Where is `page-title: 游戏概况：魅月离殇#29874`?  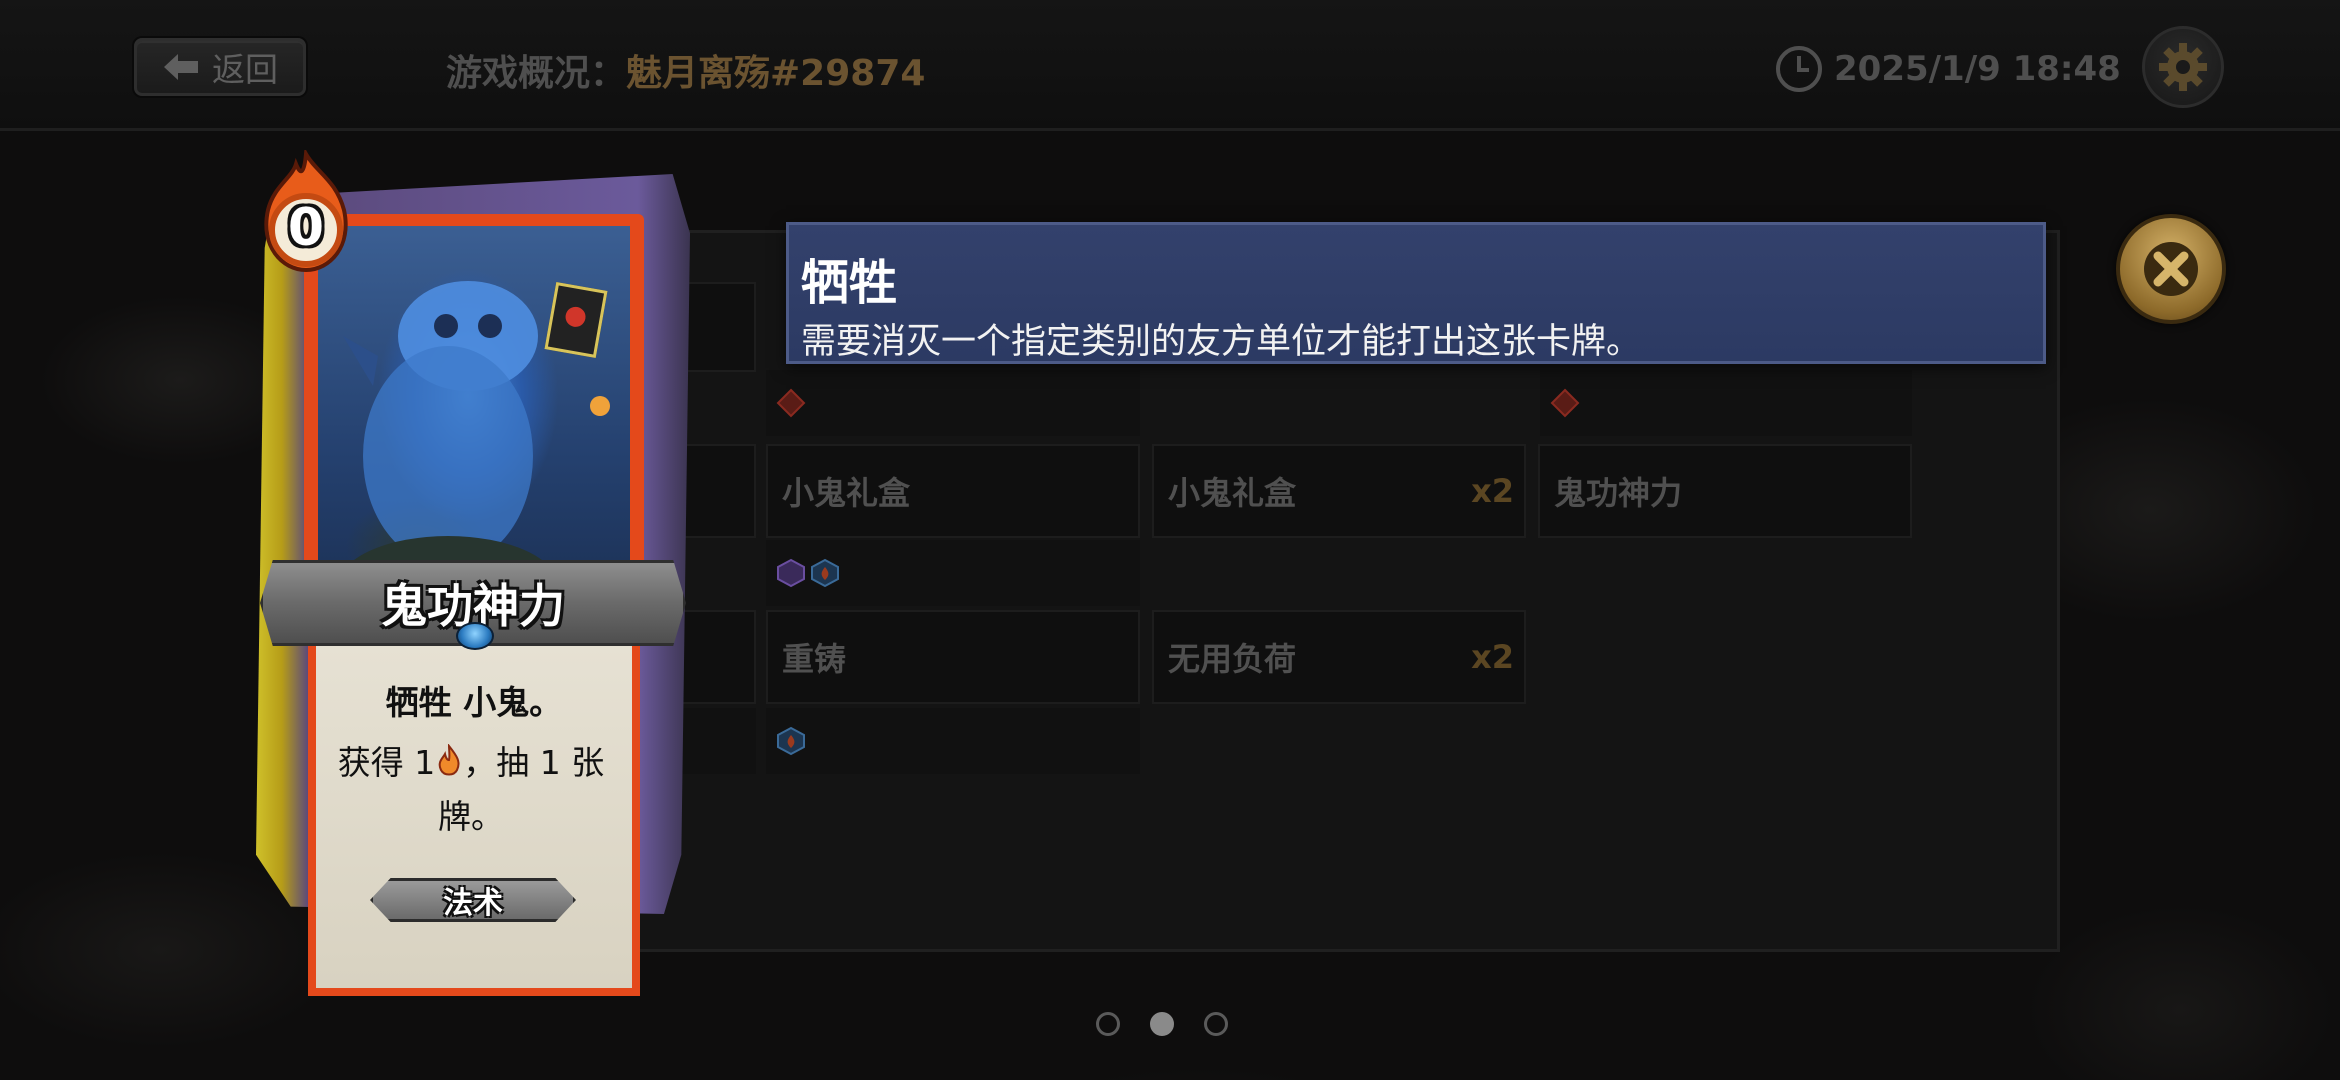
page-title: 游戏概况：魅月离殇#29874 is located at coordinates (685, 70).